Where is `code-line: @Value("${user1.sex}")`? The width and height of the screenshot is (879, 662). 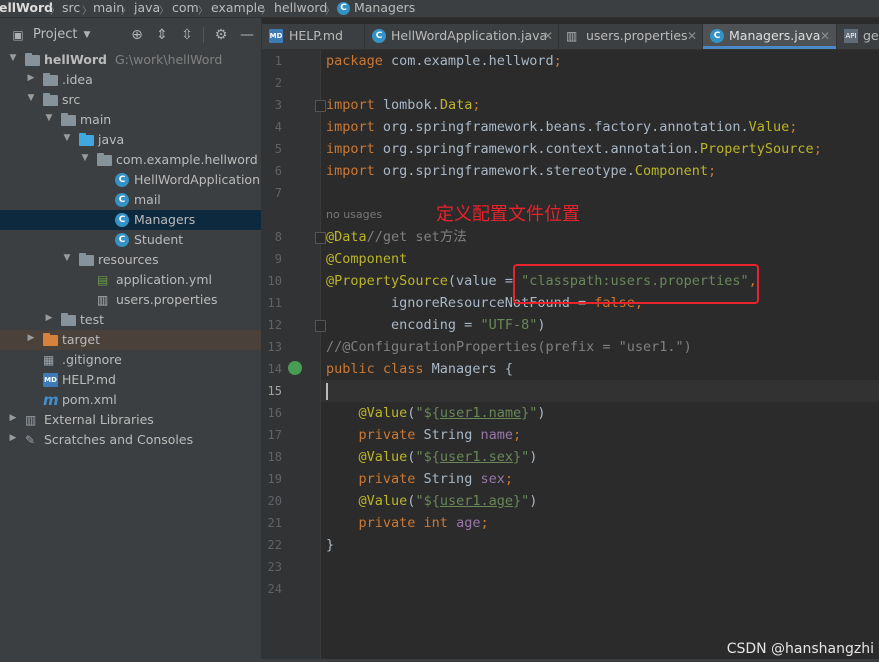 code-line: @Value("${user1.sex}") is located at coordinates (432, 457).